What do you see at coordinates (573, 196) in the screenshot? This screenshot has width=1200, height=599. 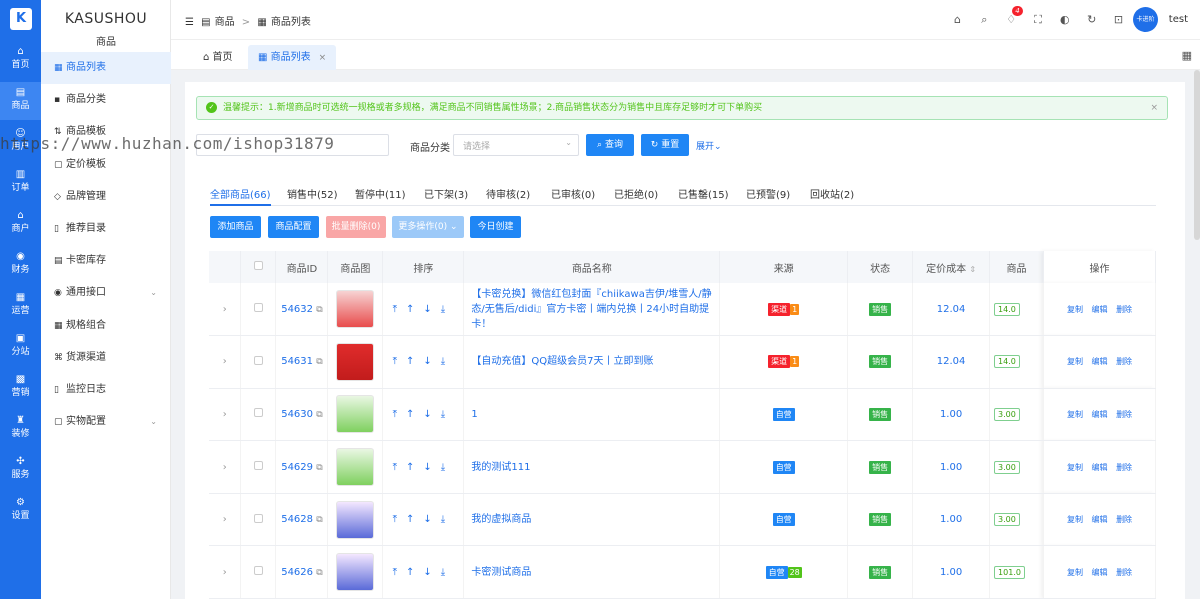 I see `status-tab: 已审核(0)` at bounding box center [573, 196].